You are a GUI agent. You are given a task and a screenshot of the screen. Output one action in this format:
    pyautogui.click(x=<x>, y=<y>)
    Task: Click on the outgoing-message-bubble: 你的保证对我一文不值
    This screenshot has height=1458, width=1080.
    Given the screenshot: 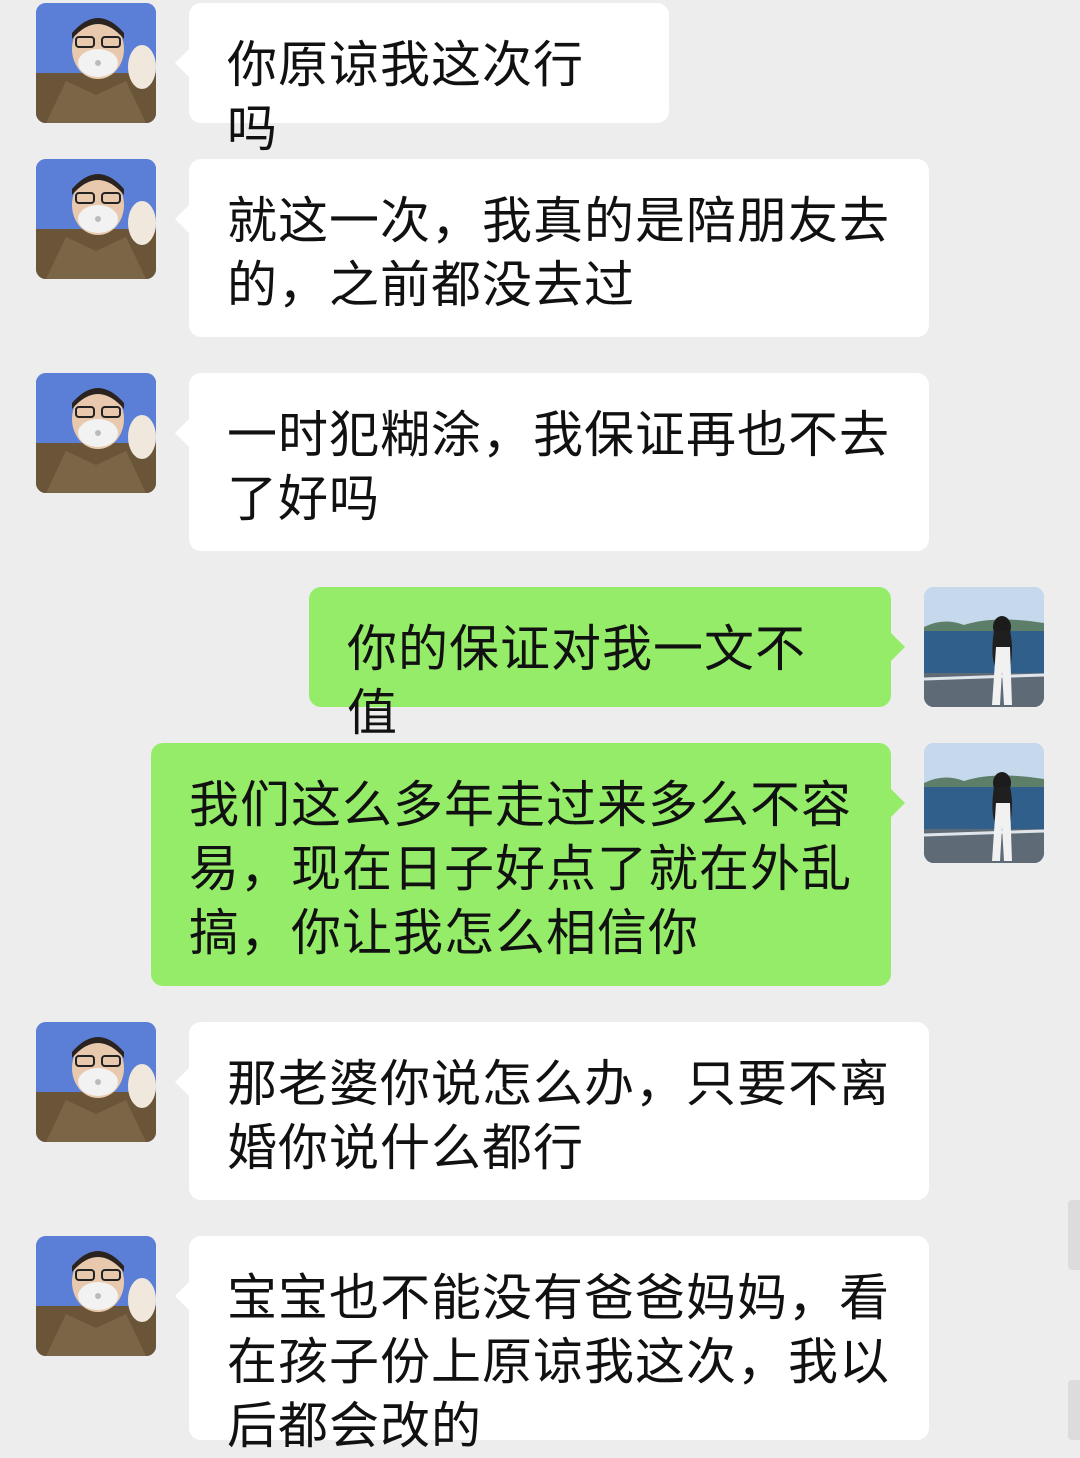 What is the action you would take?
    pyautogui.click(x=607, y=664)
    